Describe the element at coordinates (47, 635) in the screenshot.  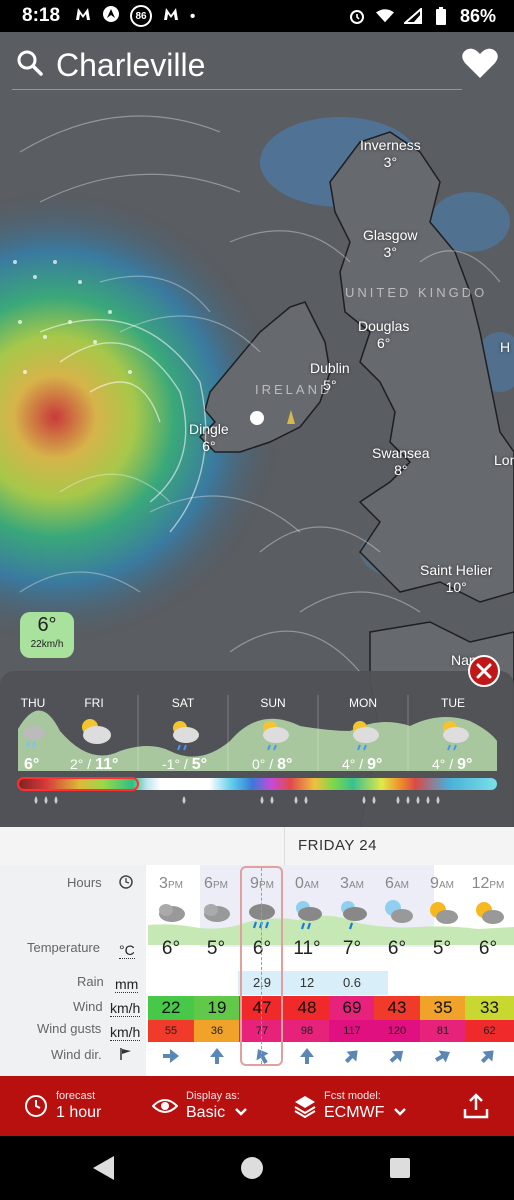
I see `current-conditions-bubble: 6° 22km/h` at that location.